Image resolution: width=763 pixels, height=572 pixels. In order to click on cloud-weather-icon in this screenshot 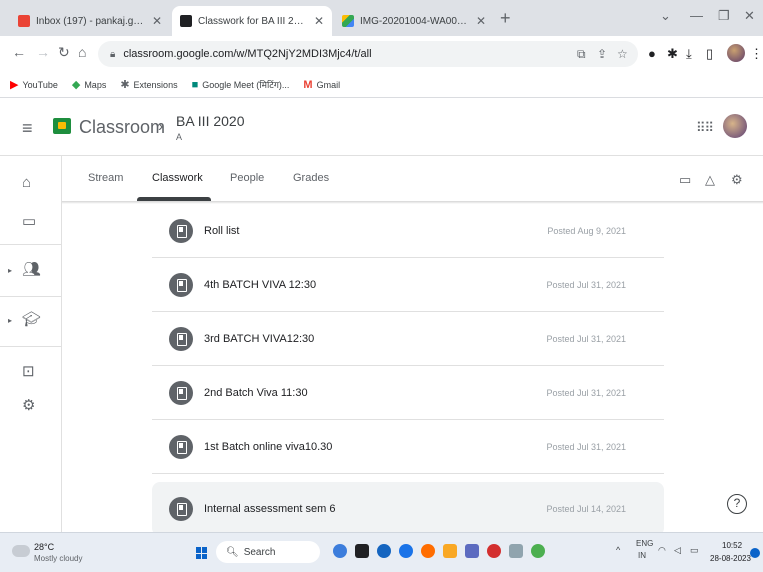, I will do `click(21, 551)`.